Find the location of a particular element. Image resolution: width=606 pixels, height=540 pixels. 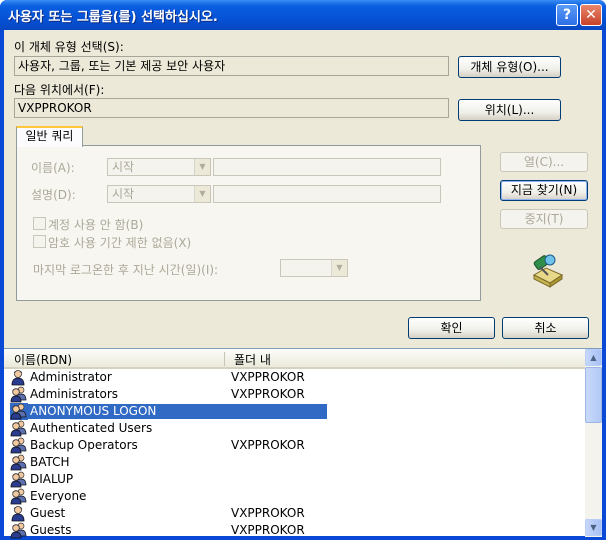

non-expiring-password-label: 암호 사용 기간 제한 없음(X) is located at coordinates (120, 243).